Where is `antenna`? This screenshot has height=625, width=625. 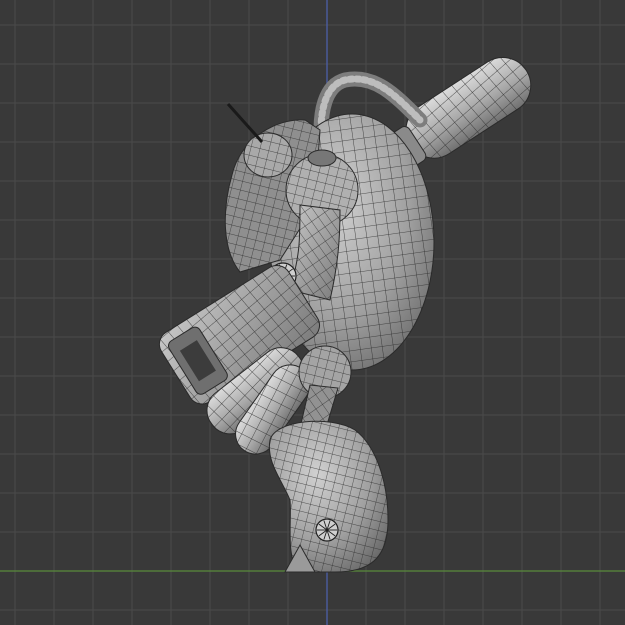
antenna is located at coordinates (245, 123).